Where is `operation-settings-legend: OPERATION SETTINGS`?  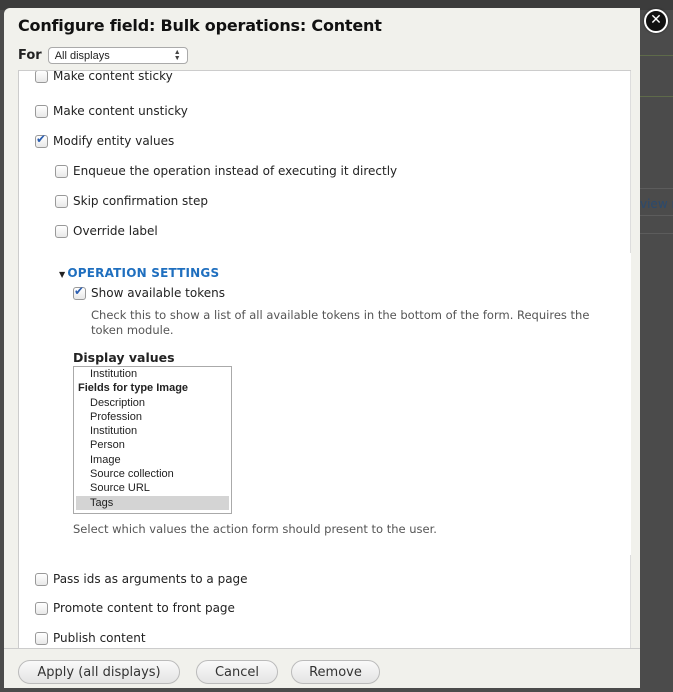
operation-settings-legend: OPERATION SETTINGS is located at coordinates (143, 273).